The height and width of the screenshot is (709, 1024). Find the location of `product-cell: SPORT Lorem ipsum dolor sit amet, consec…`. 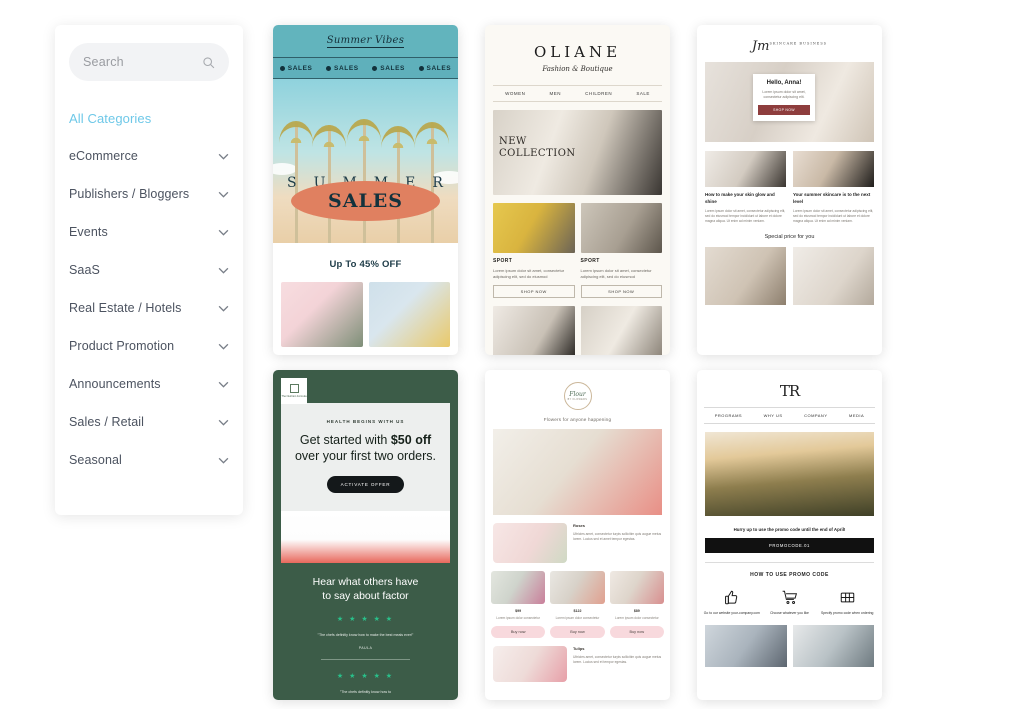

product-cell: SPORT Lorem ipsum dolor sit amet, consec… is located at coordinates (534, 250).